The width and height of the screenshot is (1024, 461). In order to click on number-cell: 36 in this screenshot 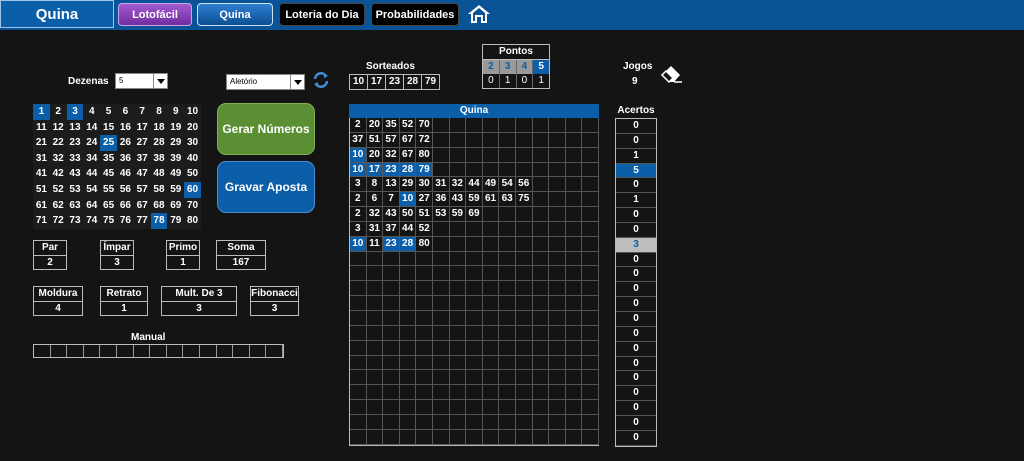, I will do `click(125, 158)`.